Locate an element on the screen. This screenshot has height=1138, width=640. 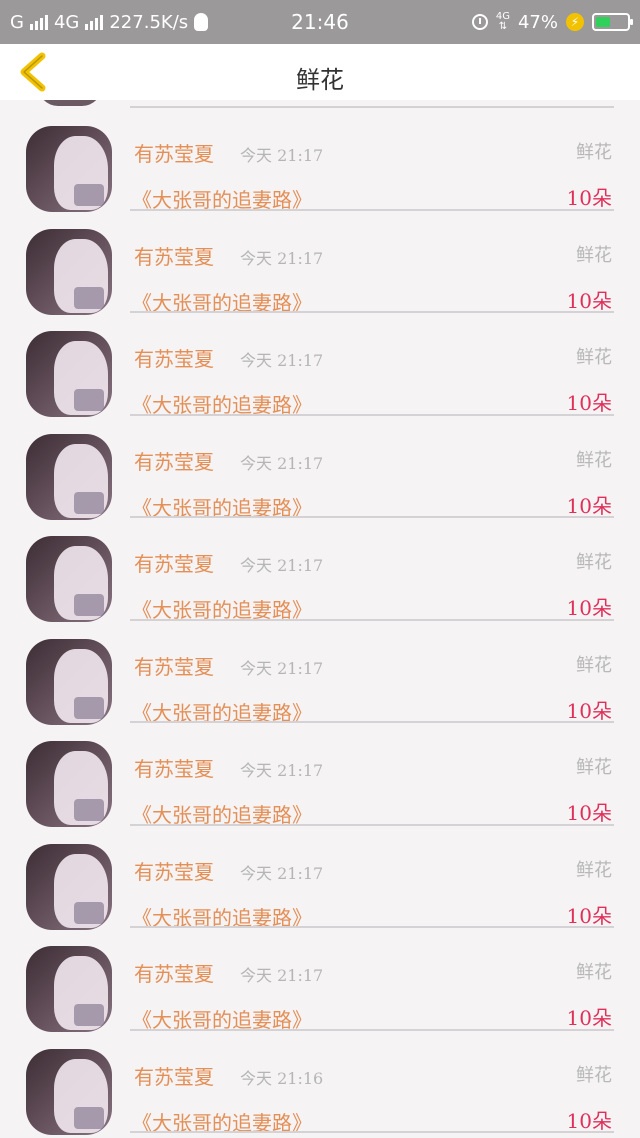
status-bar: G 4G 227.5K/s 21:46 4G ⇅ 47% ⚡ is located at coordinates (320, 22).